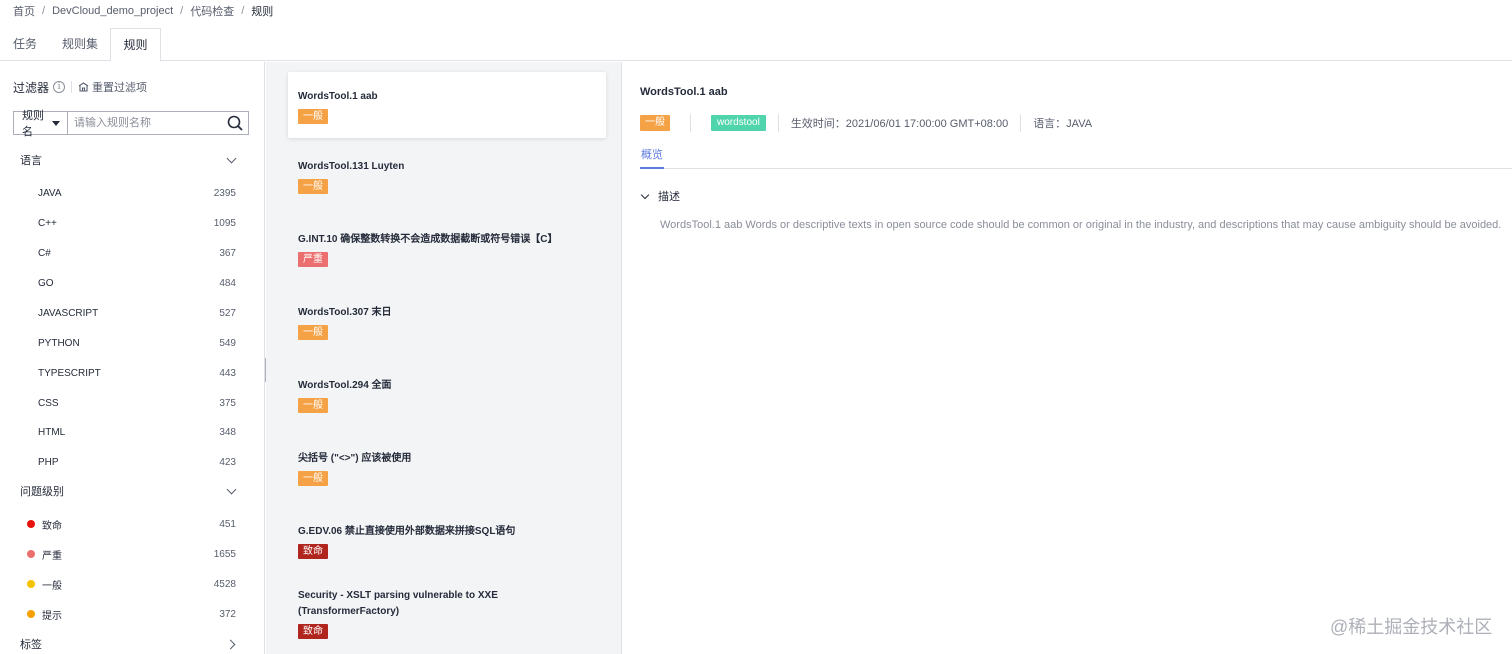  I want to click on language-count: 2395, so click(224, 193).